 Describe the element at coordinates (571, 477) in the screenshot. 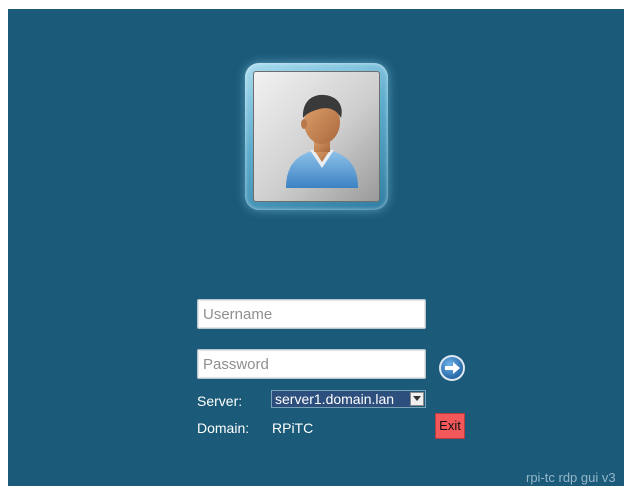

I see `version-text: rpi-tc rdp gui v3` at that location.